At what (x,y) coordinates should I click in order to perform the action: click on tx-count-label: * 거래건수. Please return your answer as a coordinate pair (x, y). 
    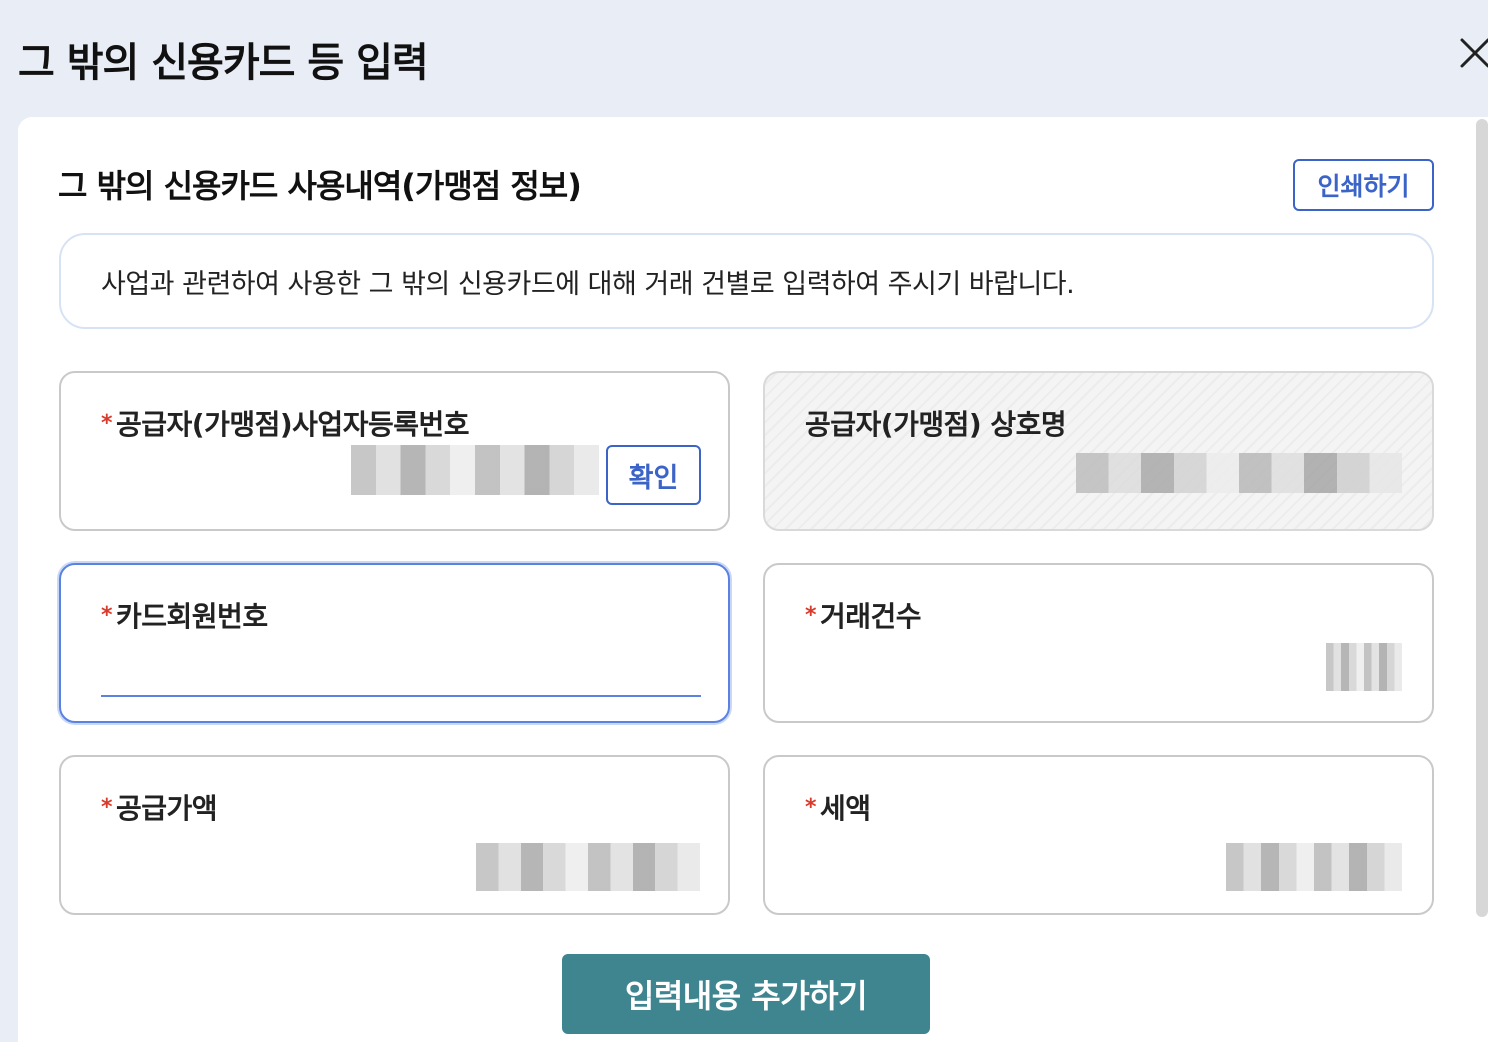
    Looking at the image, I should click on (863, 616).